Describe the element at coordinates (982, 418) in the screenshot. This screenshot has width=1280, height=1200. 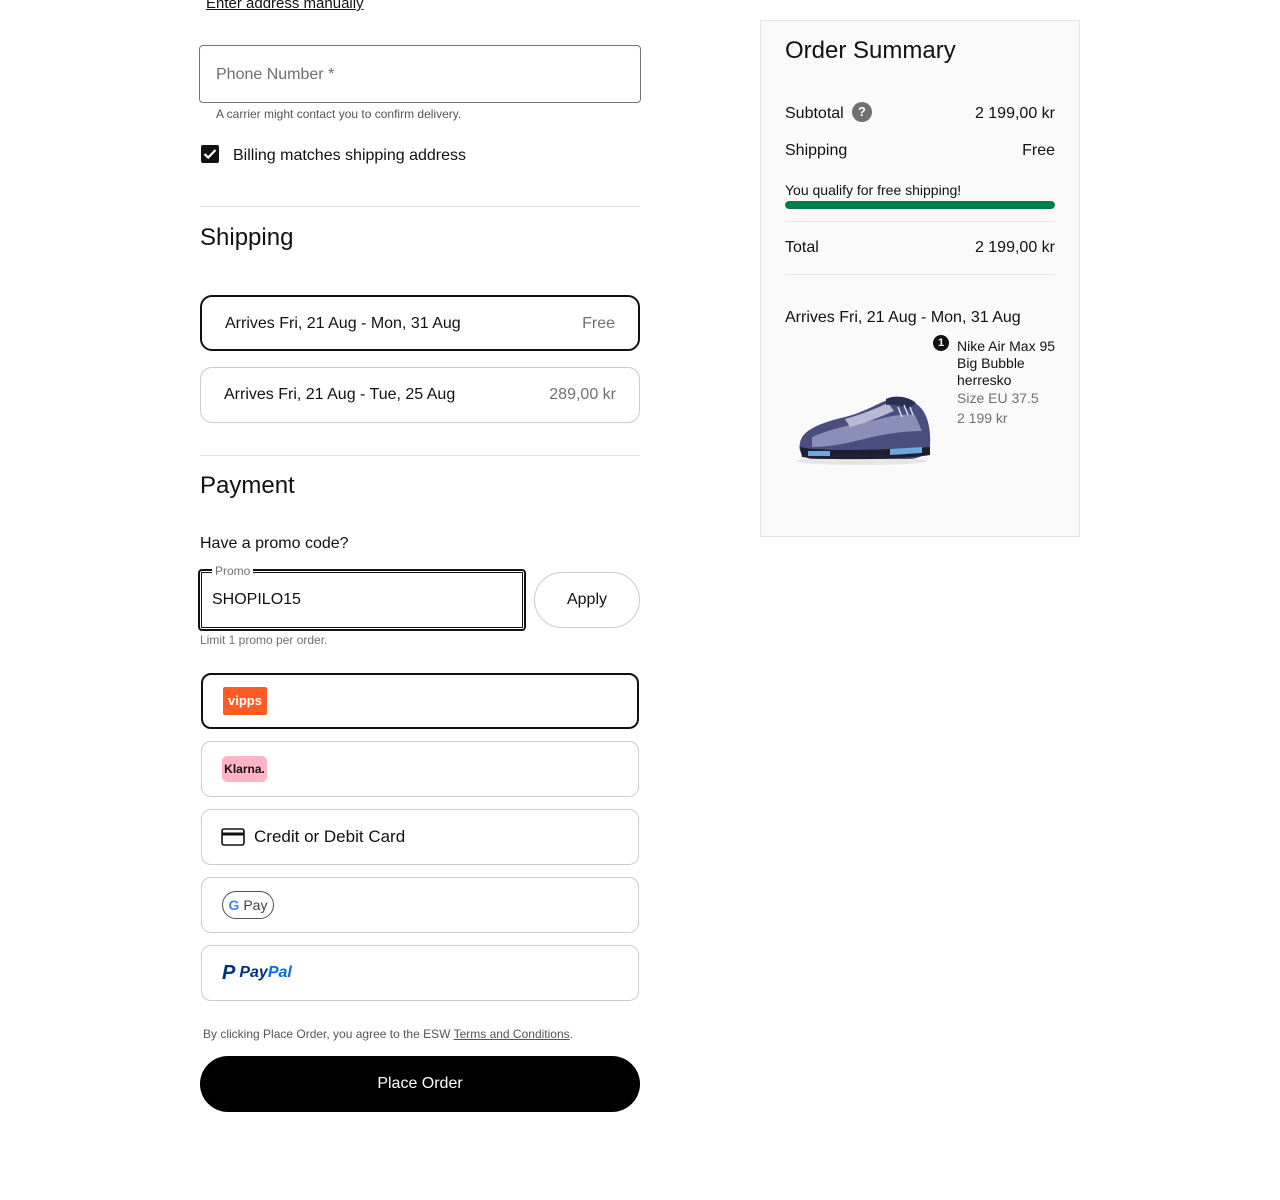
I see `product-price: 2 199 kr` at that location.